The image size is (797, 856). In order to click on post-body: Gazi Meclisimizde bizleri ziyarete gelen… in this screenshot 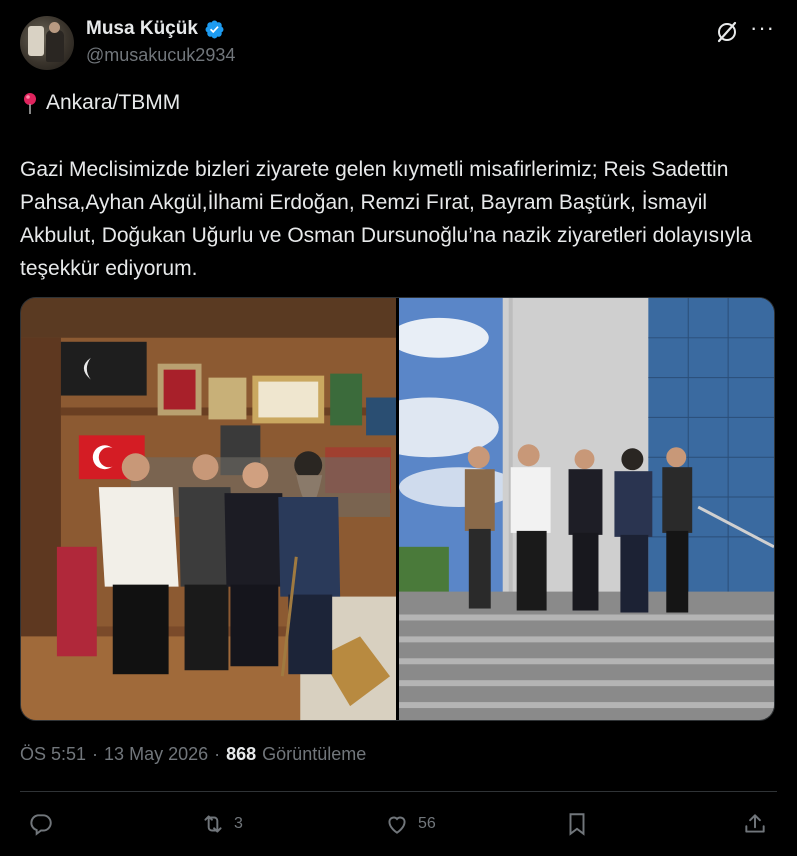, I will do `click(386, 219)`.